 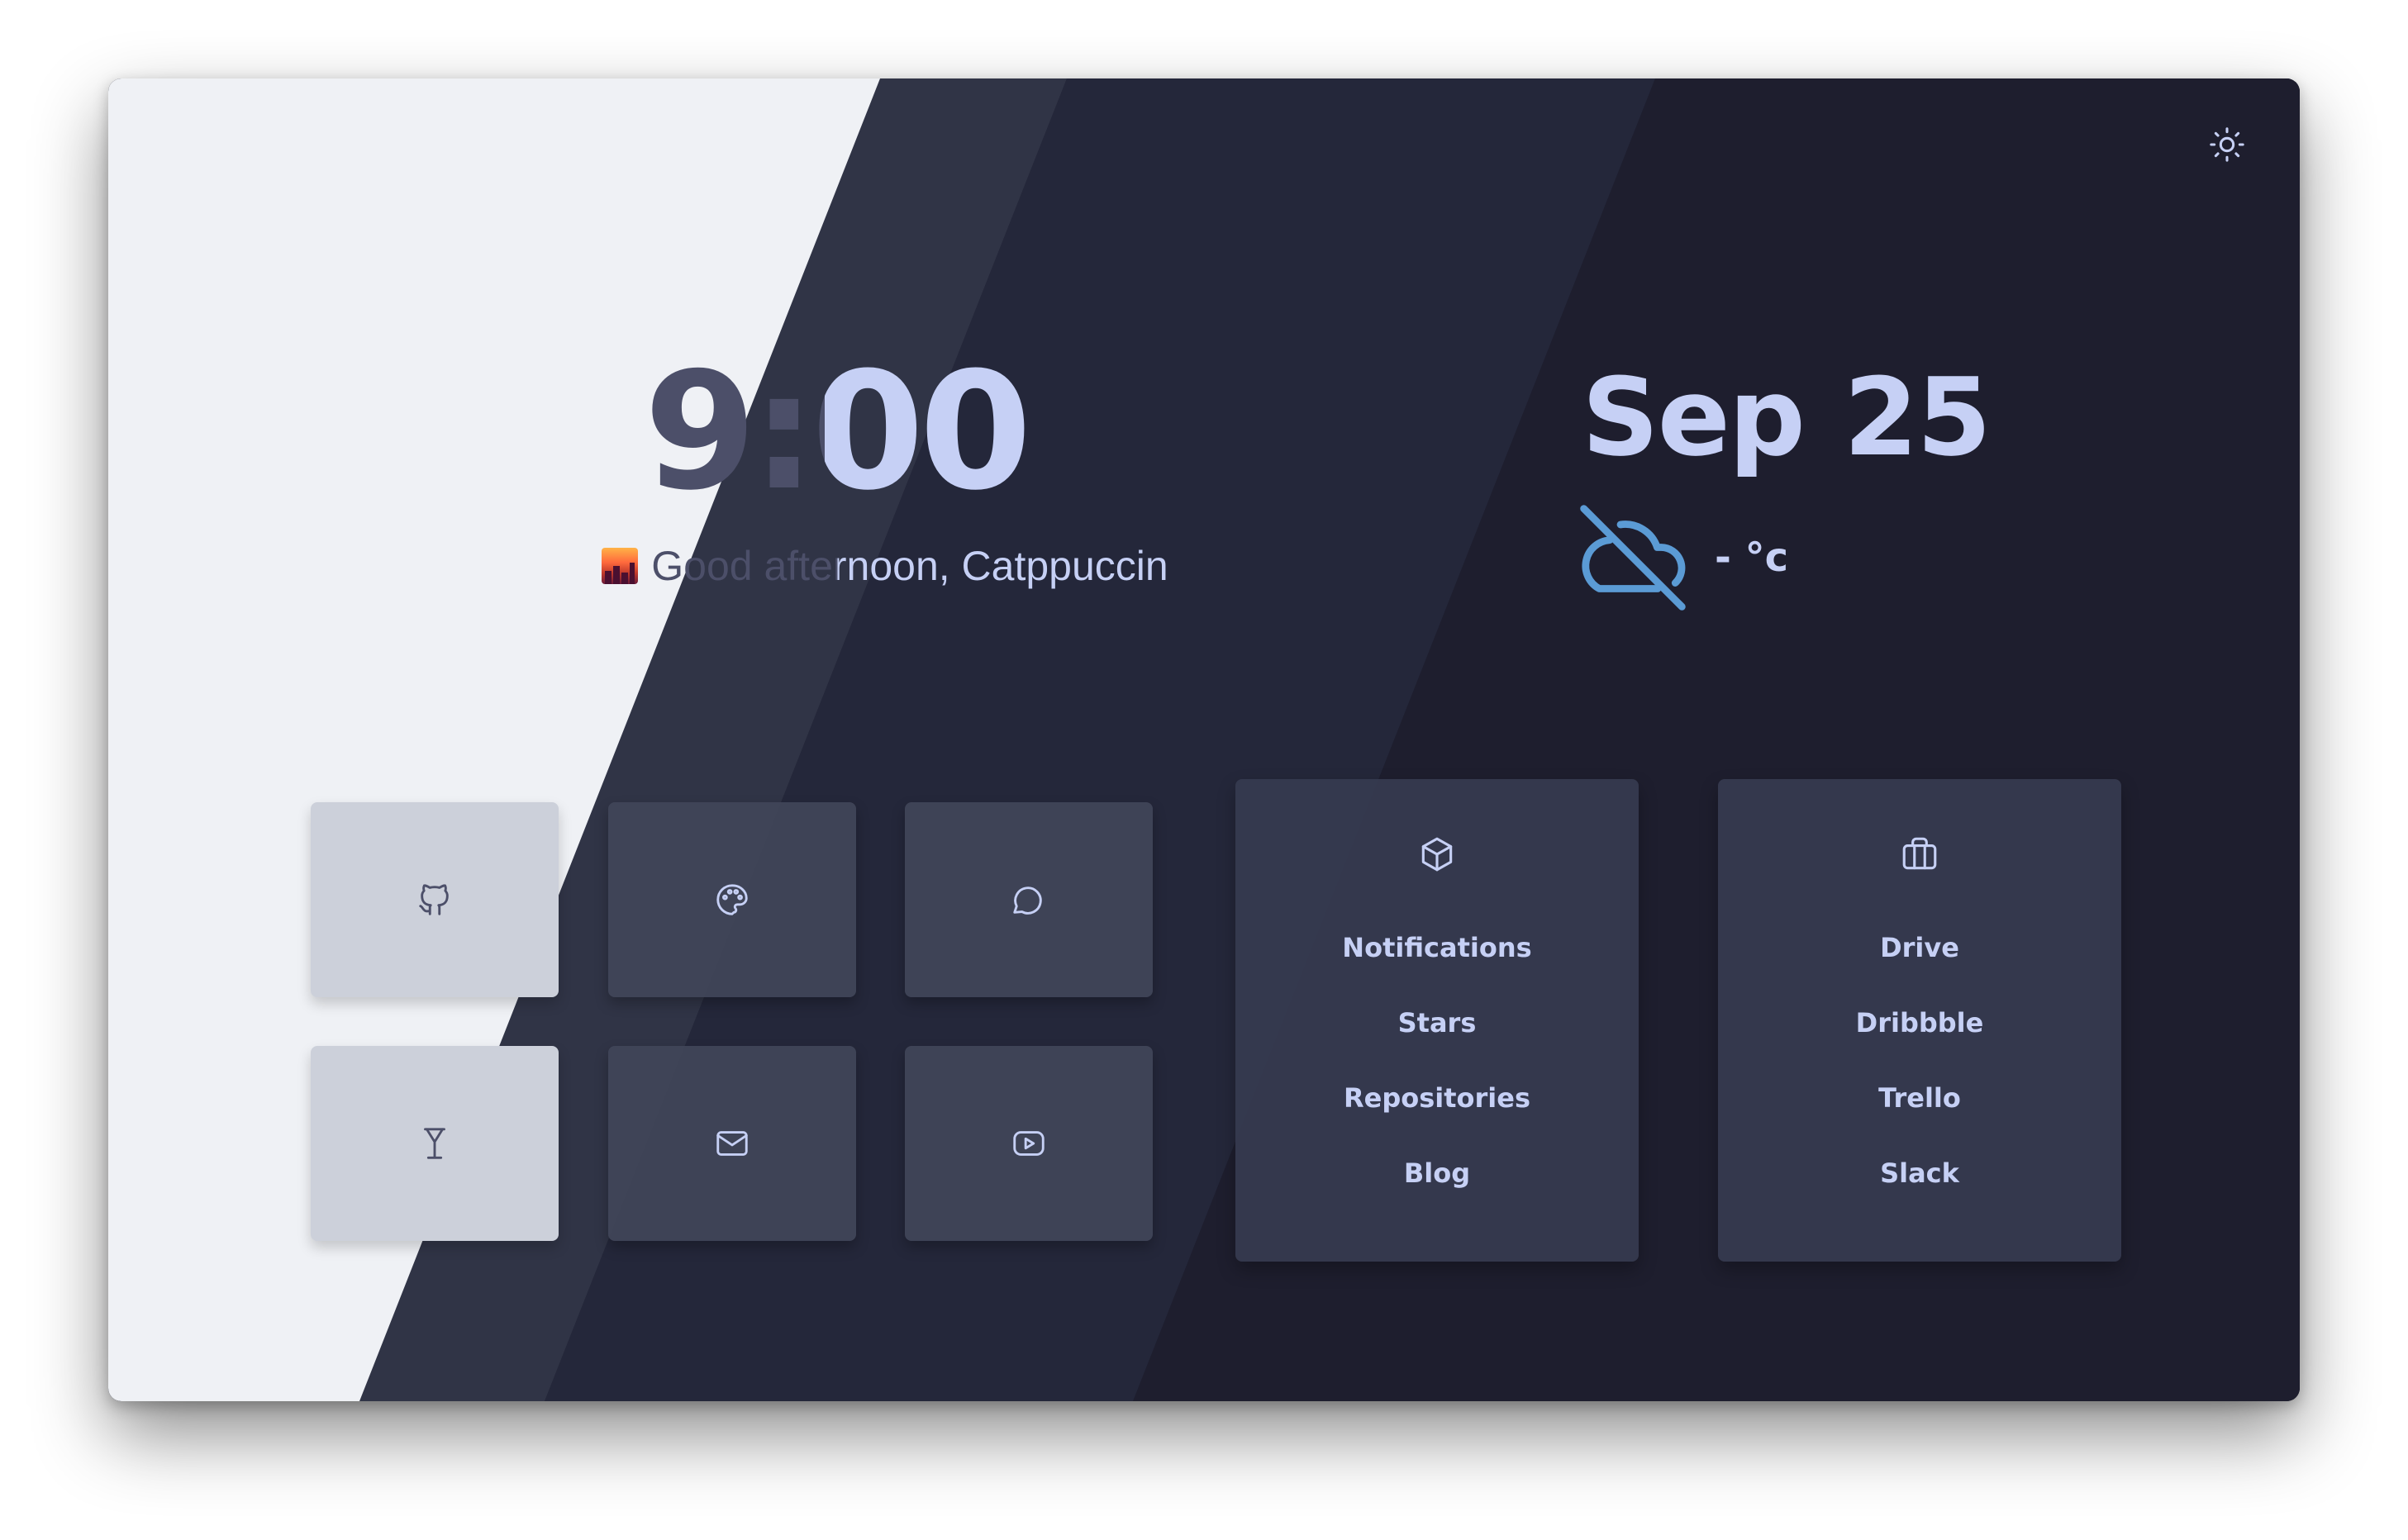 What do you see at coordinates (835, 432) in the screenshot?
I see `clock-time: 9:00` at bounding box center [835, 432].